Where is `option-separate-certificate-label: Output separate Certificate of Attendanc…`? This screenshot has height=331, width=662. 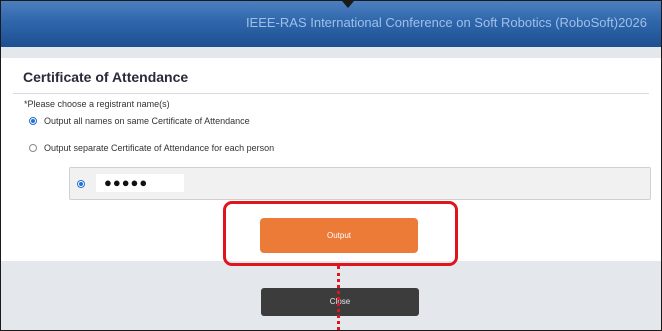
option-separate-certificate-label: Output separate Certificate of Attendanc… is located at coordinates (159, 148).